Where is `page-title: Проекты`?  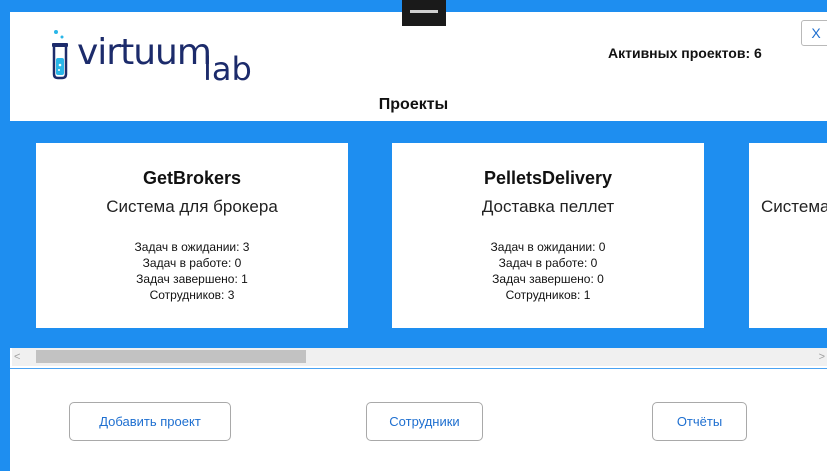
page-title: Проекты is located at coordinates (413, 104).